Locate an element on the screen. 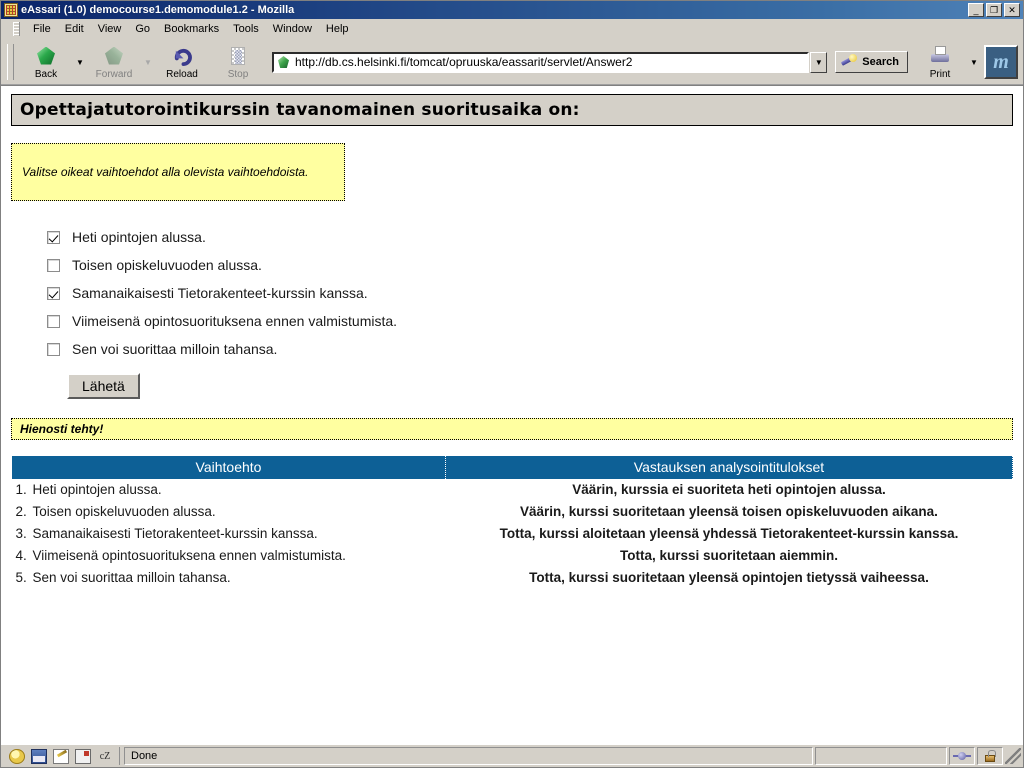 This screenshot has height=768, width=1024. restore-icon: ❐ is located at coordinates (994, 10).